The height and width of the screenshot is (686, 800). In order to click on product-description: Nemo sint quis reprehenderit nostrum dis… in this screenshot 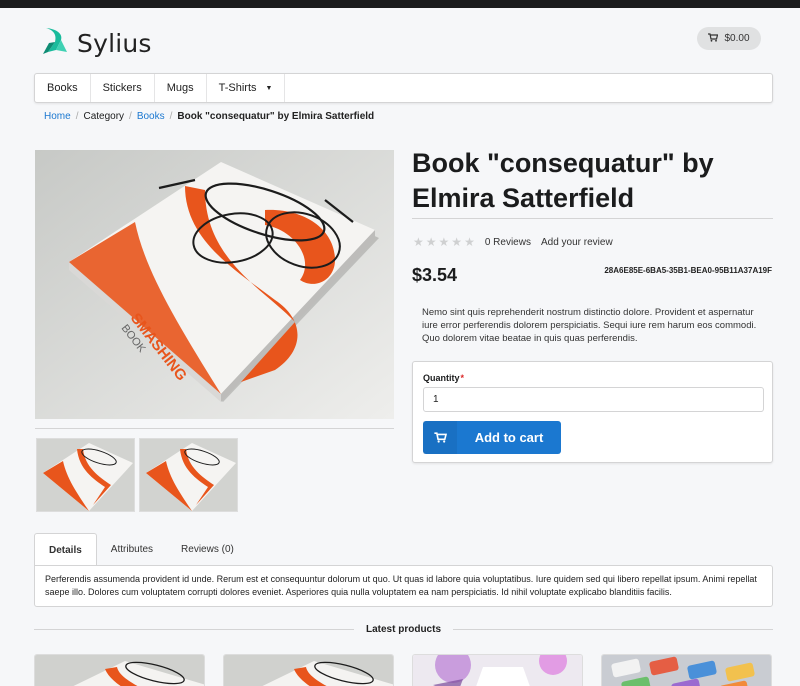, I will do `click(589, 325)`.